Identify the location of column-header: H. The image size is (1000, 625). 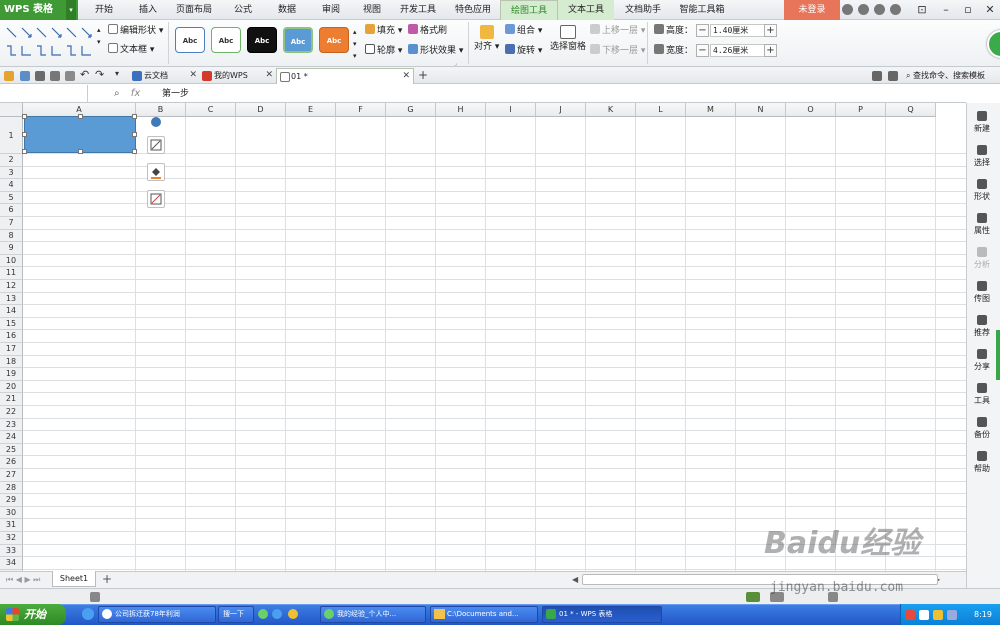
(461, 110).